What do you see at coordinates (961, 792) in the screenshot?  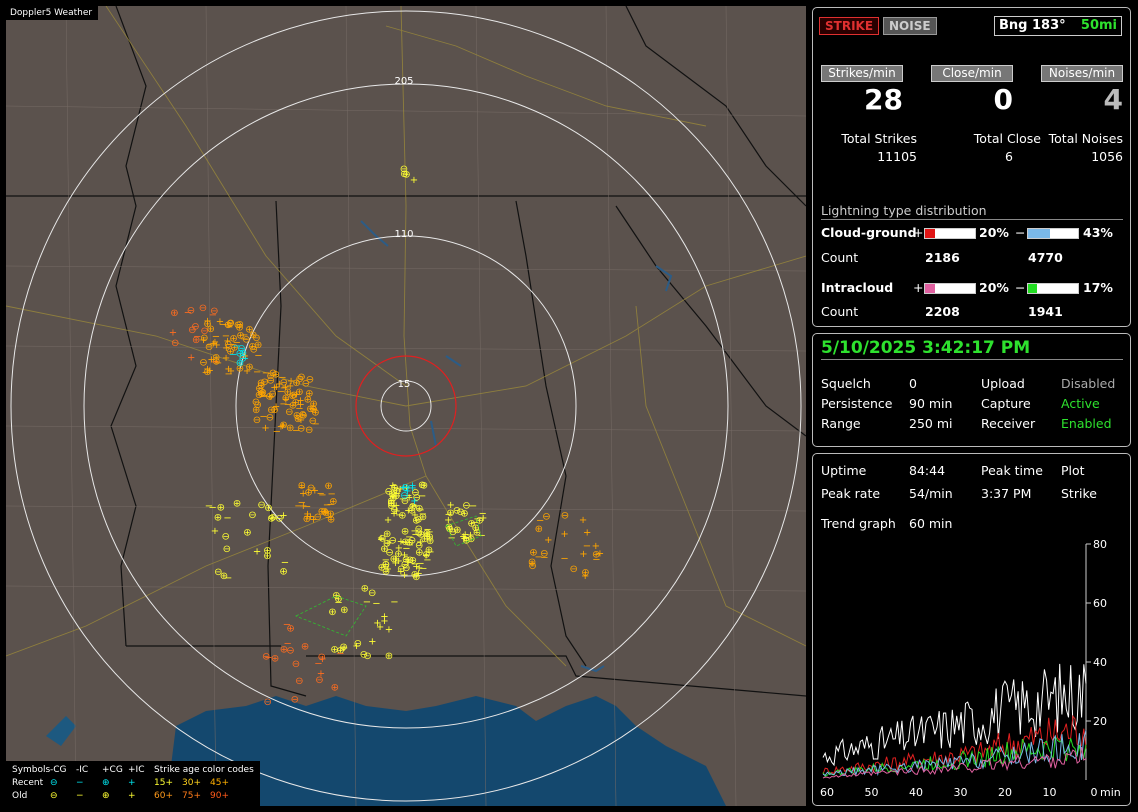 I see `trend-x-tick-label: 30` at bounding box center [961, 792].